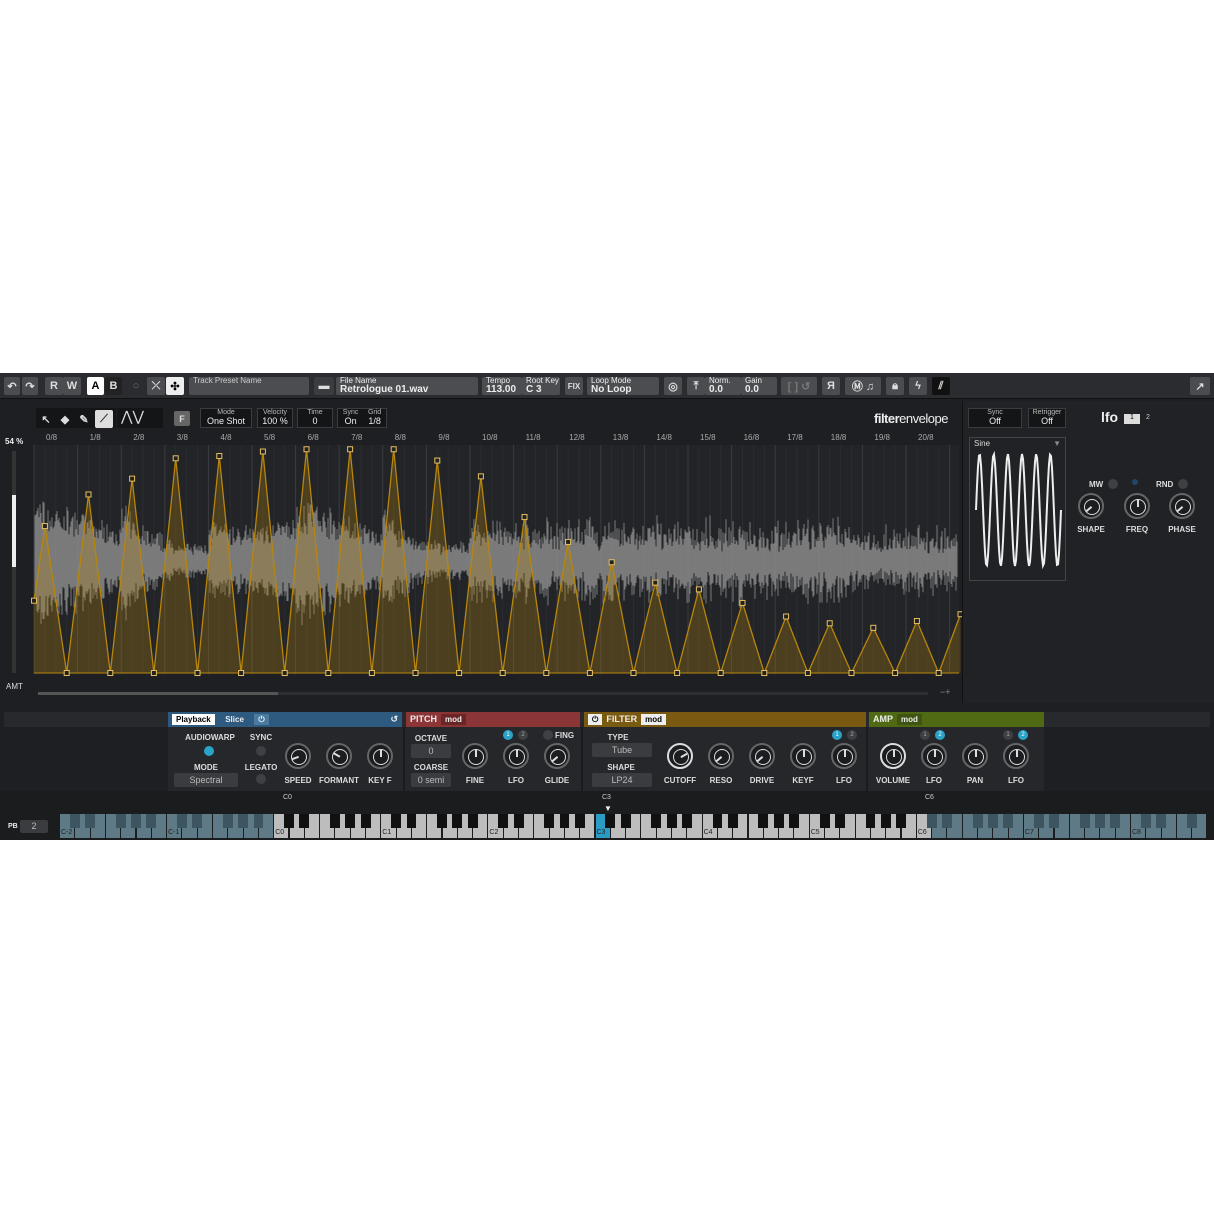 This screenshot has height=1214, width=1214. Describe the element at coordinates (261, 719) in the screenshot. I see `power-icon: ⏻` at that location.